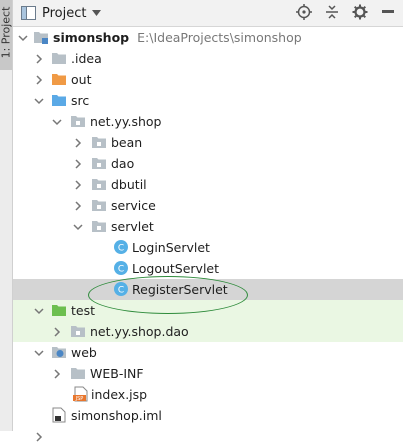  What do you see at coordinates (97, 13) in the screenshot?
I see `chevron-down-icon` at bounding box center [97, 13].